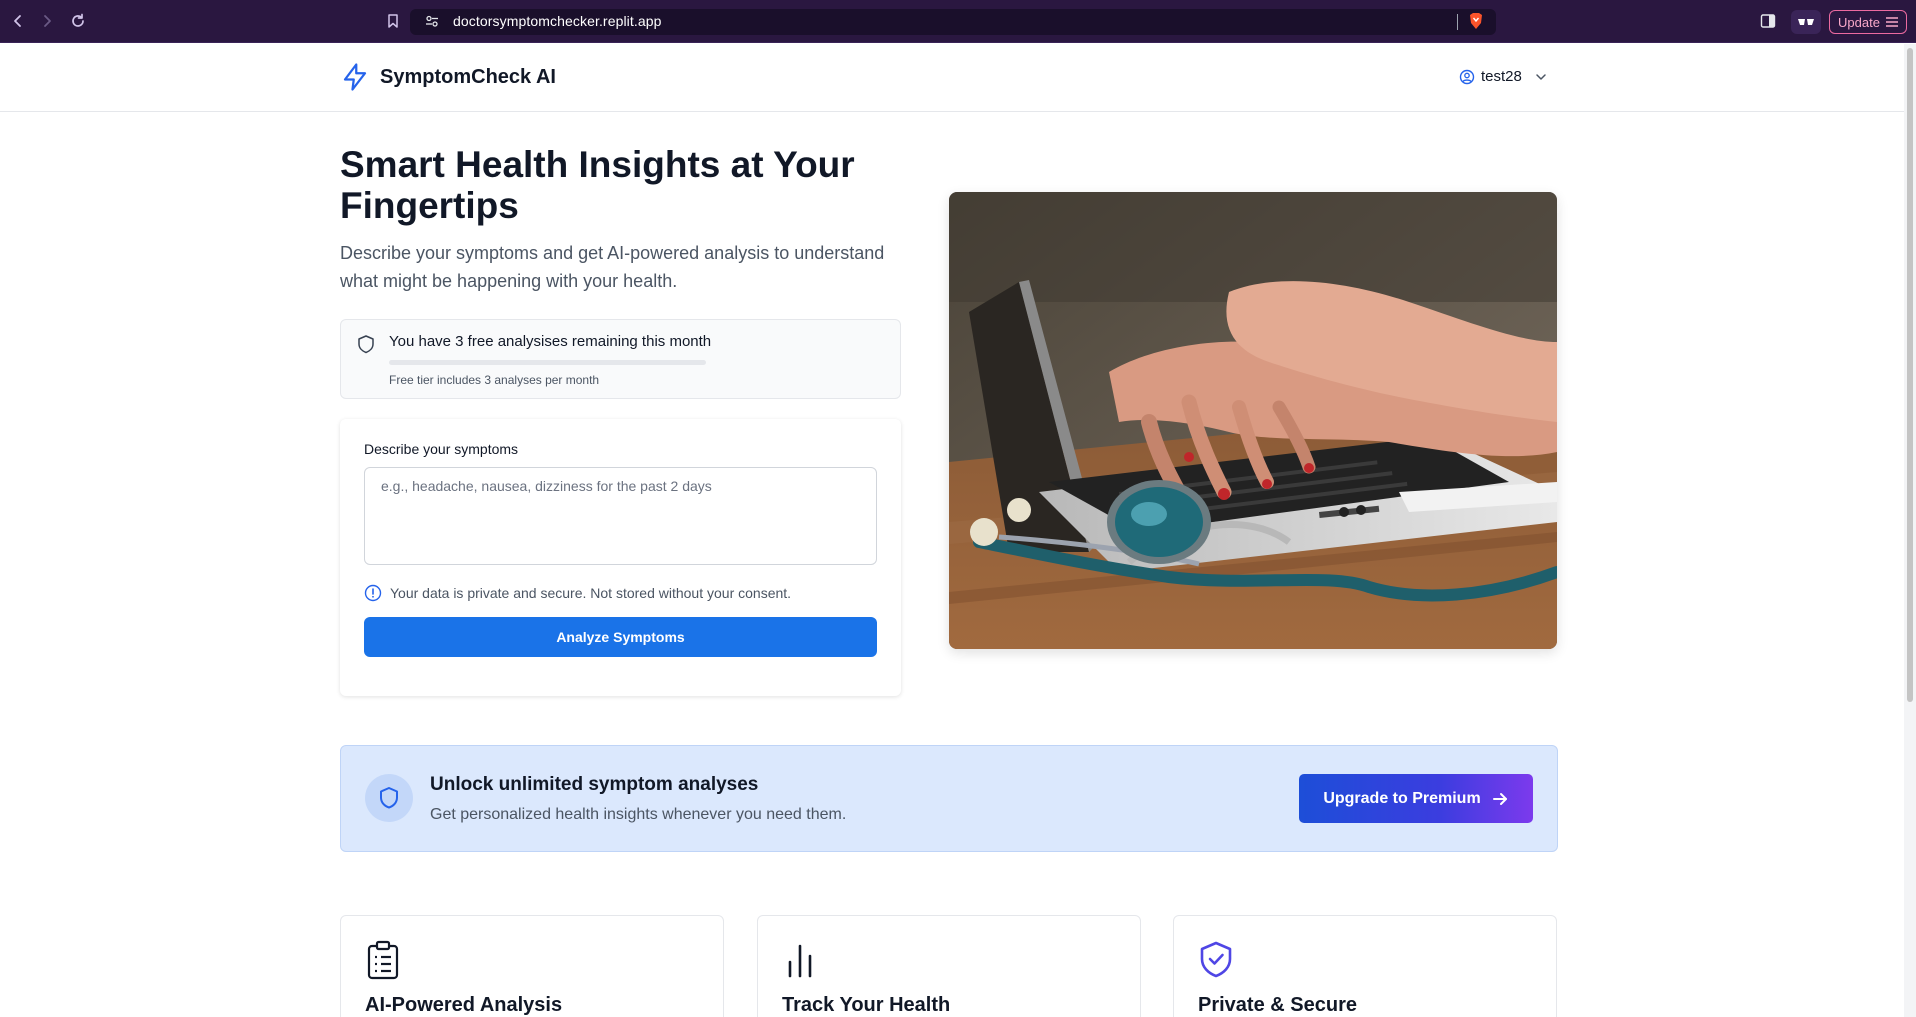  What do you see at coordinates (432, 21) in the screenshot?
I see `site-settings-icon` at bounding box center [432, 21].